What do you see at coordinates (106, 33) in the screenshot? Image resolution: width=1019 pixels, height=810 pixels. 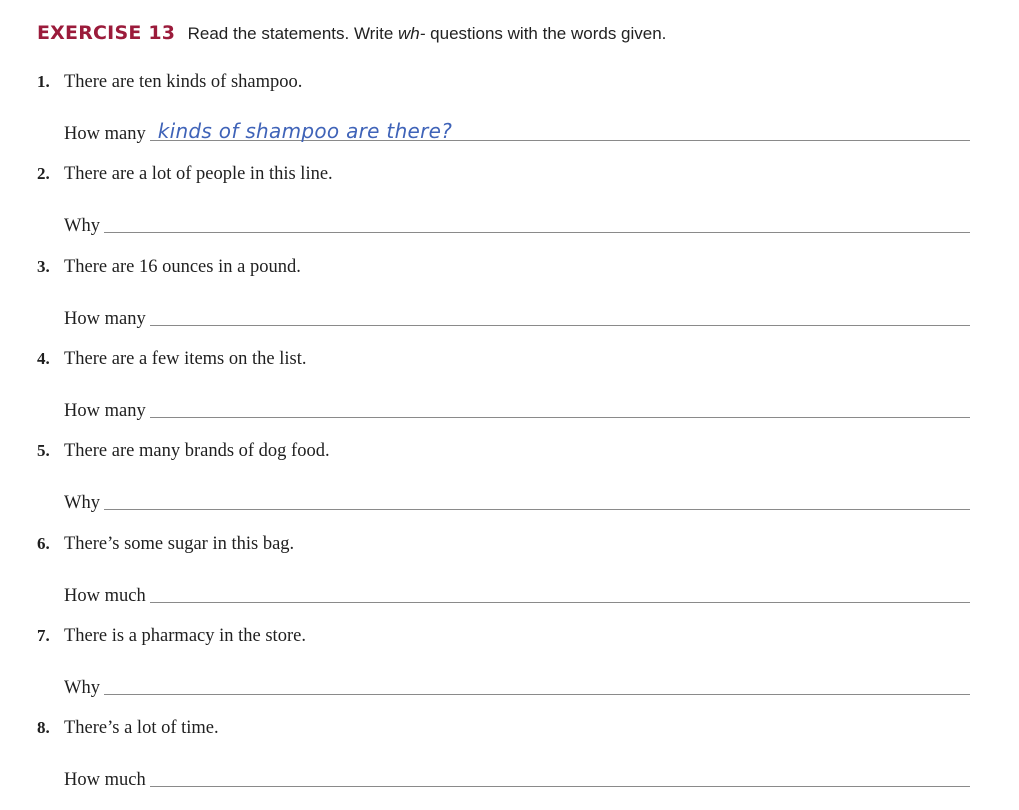 I see `exercise-label: EXERCISE 13` at bounding box center [106, 33].